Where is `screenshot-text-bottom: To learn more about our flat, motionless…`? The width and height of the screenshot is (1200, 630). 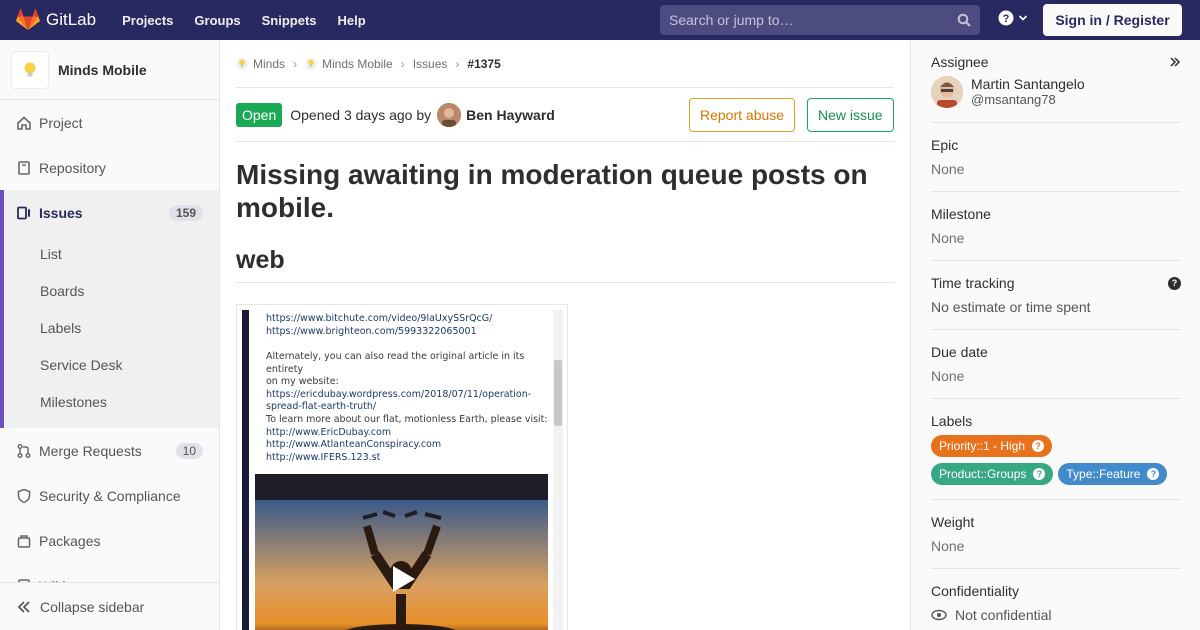
screenshot-text-bottom: To learn more about our flat, motionless… is located at coordinates (407, 439).